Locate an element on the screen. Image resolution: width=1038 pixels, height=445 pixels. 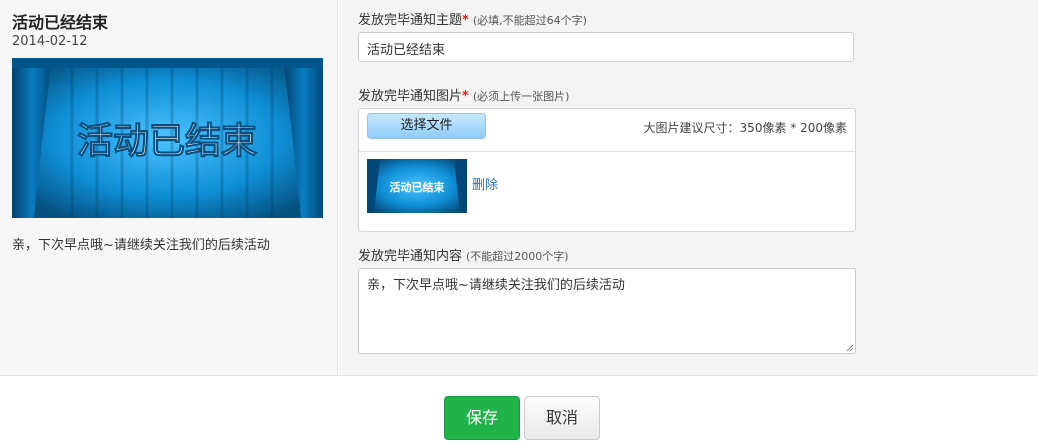
content-text: 亲，下次早点哦~请继续关注我们的后续活动 is located at coordinates (496, 285).